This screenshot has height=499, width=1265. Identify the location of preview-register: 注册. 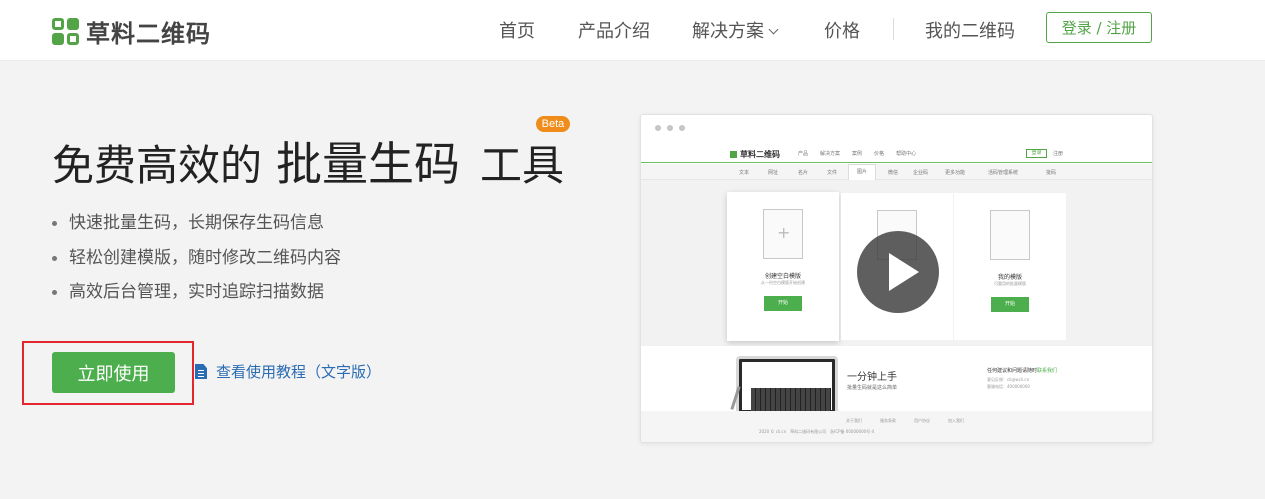
(1058, 154).